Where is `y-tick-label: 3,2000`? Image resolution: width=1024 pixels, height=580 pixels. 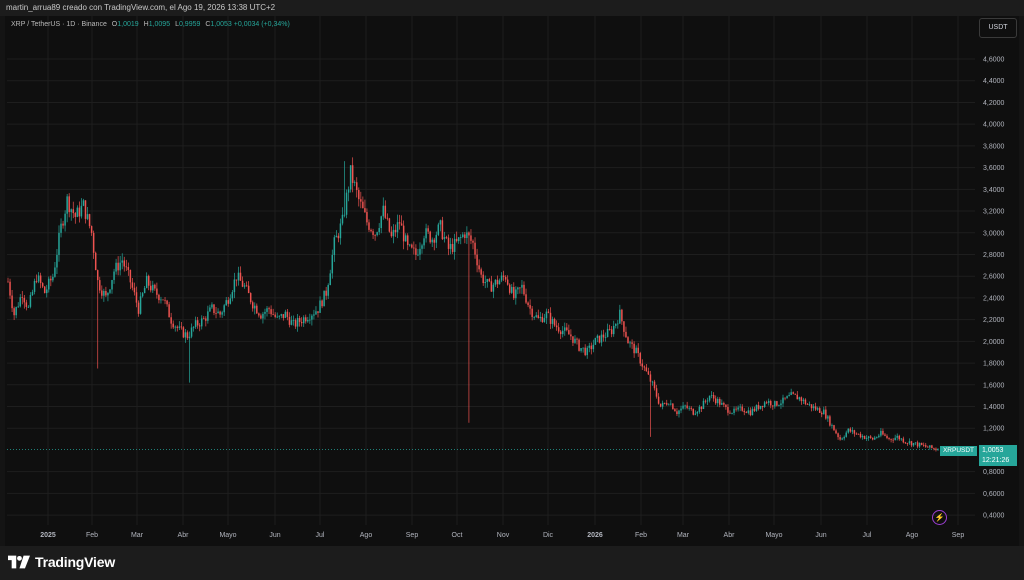
y-tick-label: 3,2000 is located at coordinates (994, 212).